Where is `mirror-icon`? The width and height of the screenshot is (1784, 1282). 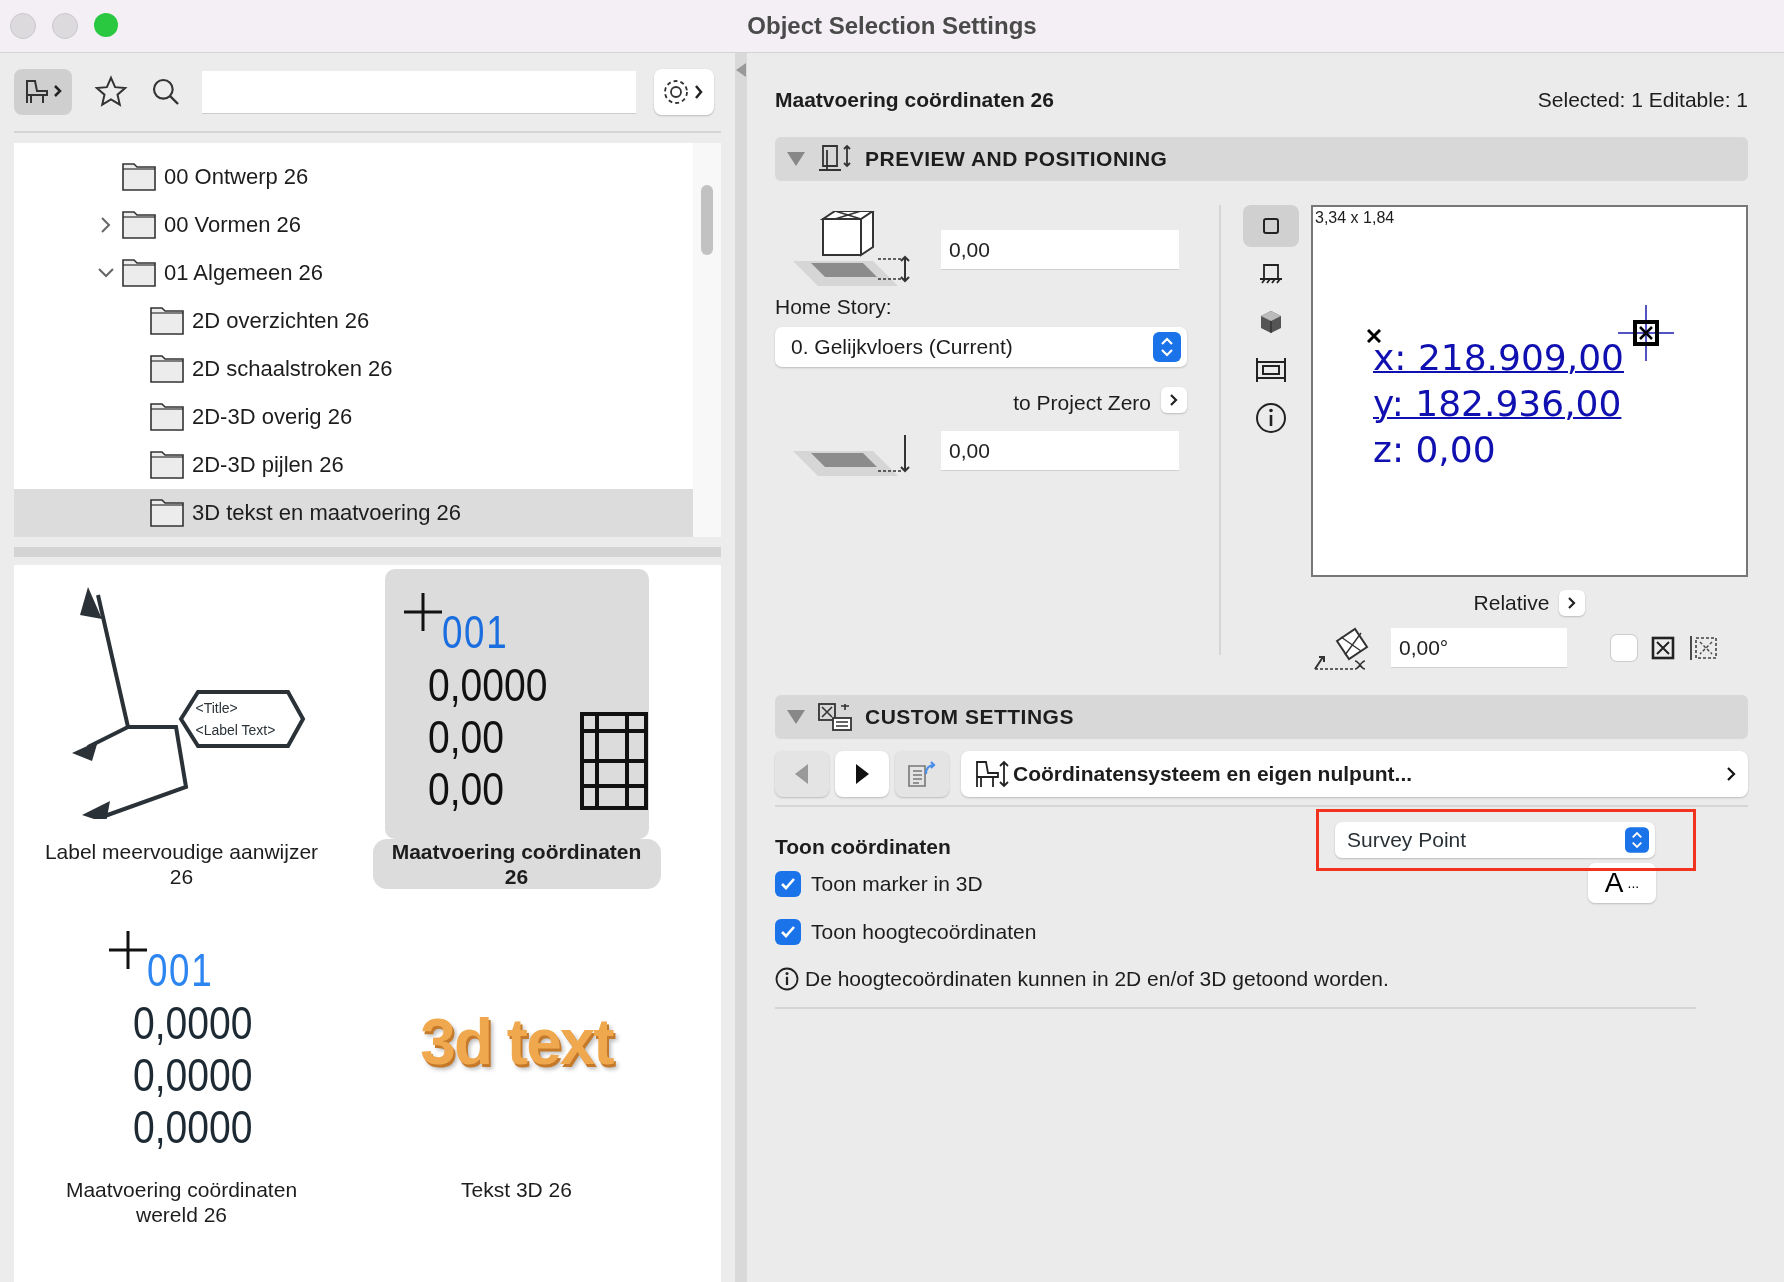 mirror-icon is located at coordinates (1663, 648).